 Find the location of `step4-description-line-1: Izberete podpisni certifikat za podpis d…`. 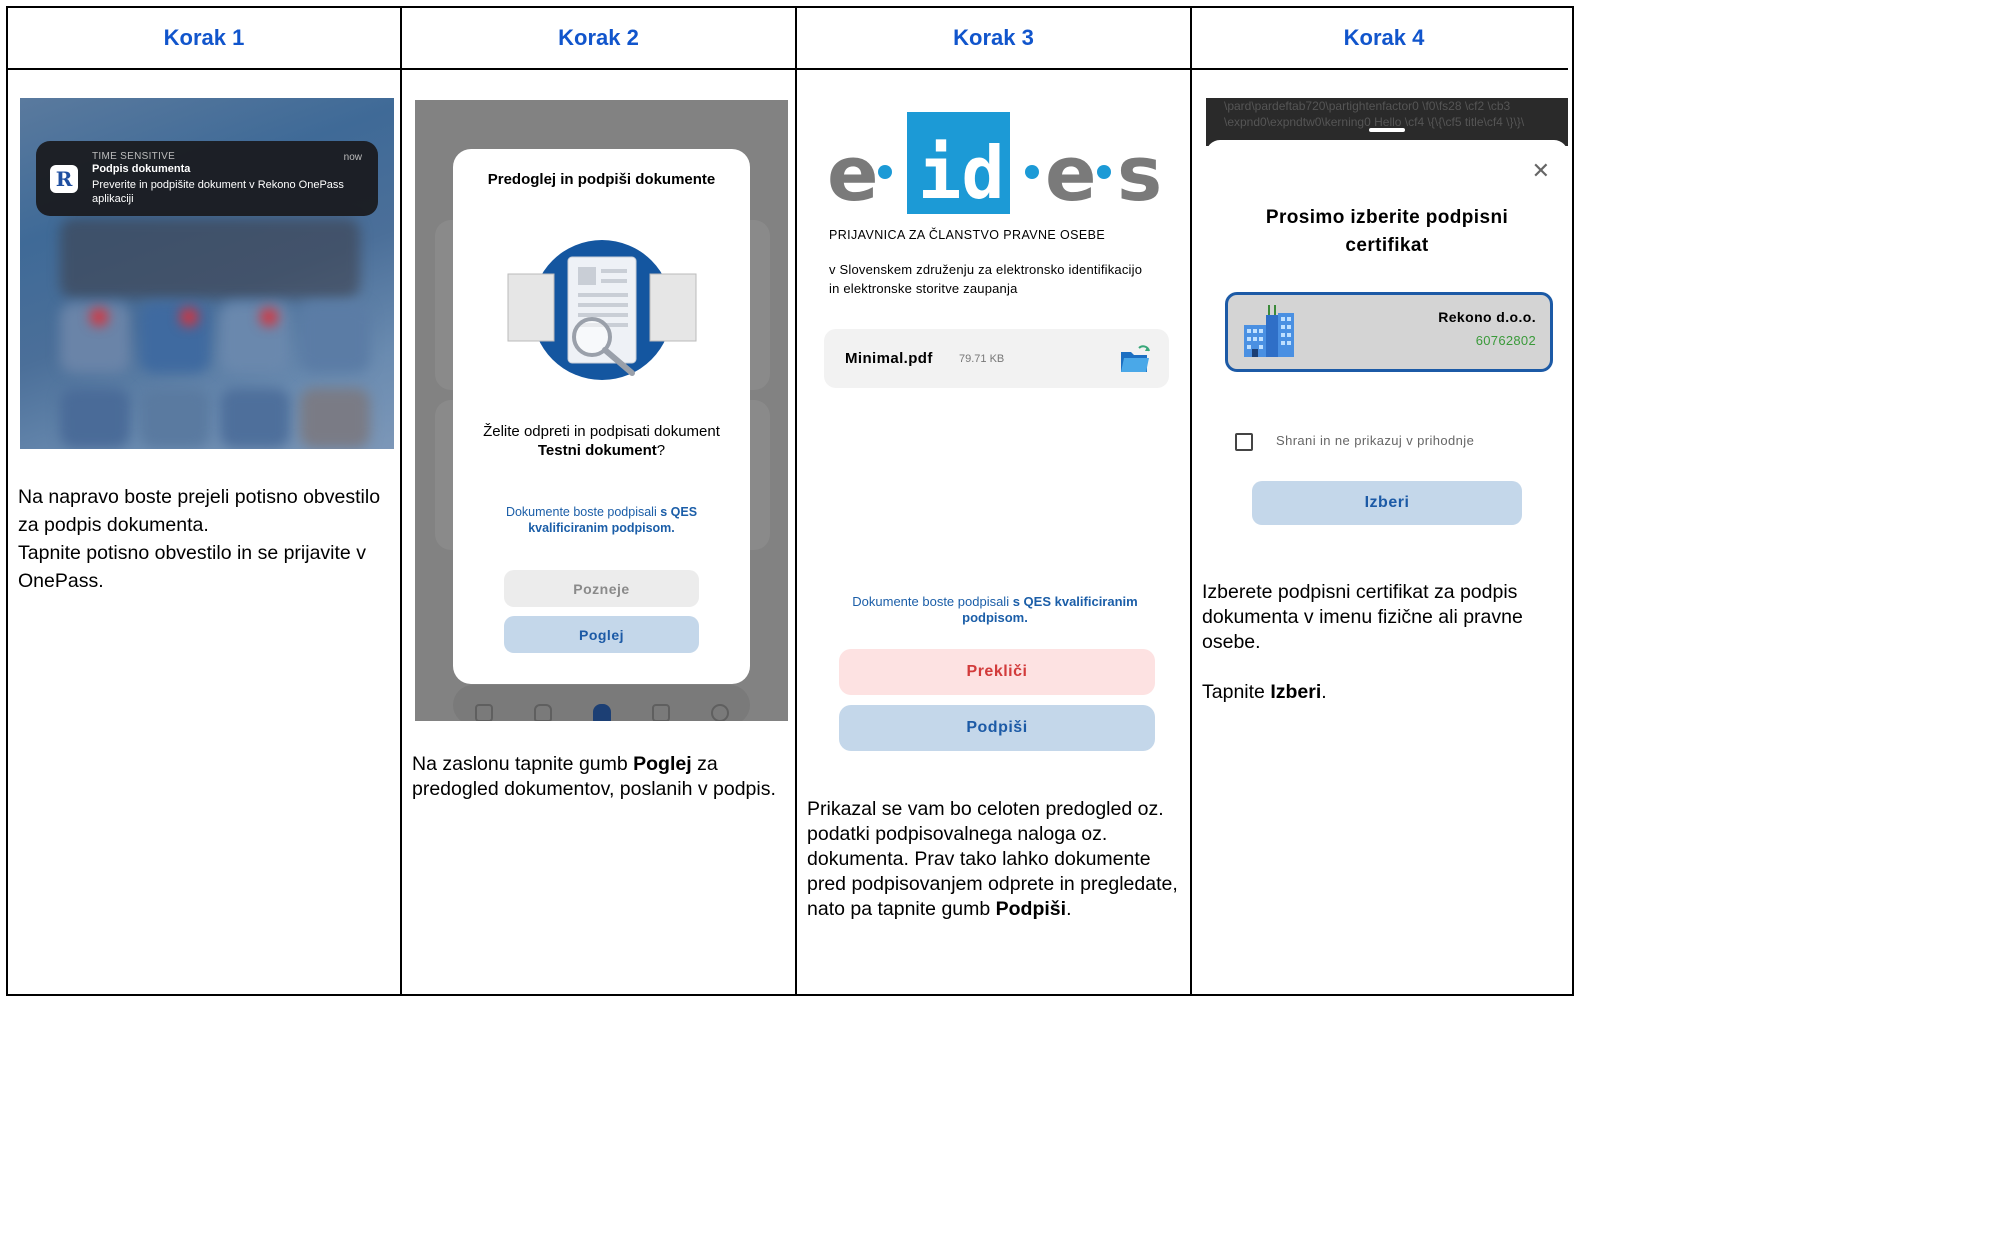

step4-description-line-1: Izberete podpisni certifikat za podpis d… is located at coordinates (1362, 617).